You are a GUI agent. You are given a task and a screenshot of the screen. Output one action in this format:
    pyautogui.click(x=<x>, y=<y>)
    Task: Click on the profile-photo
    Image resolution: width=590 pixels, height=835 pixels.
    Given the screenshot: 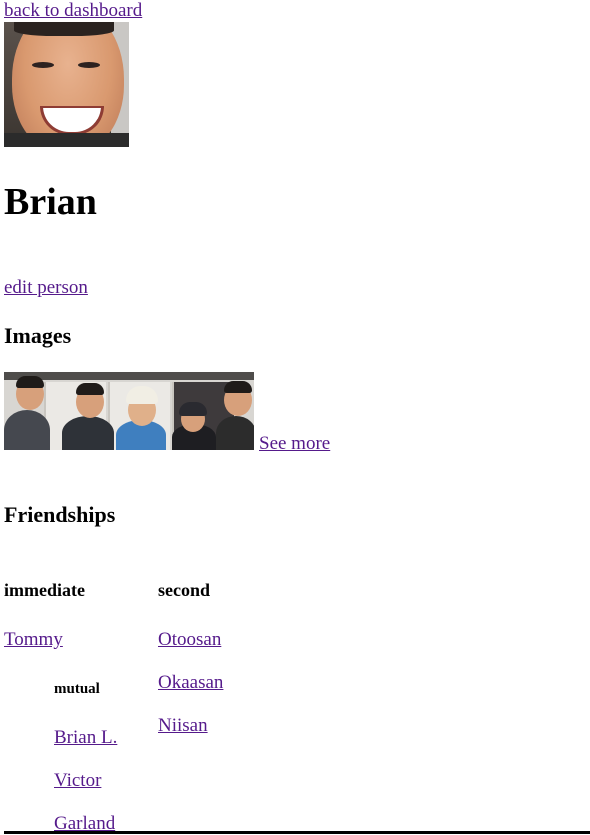 What is the action you would take?
    pyautogui.click(x=66, y=84)
    